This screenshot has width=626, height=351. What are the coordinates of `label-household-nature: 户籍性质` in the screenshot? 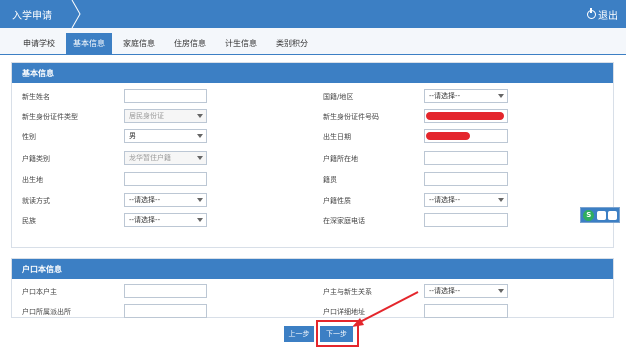 It's located at (337, 201).